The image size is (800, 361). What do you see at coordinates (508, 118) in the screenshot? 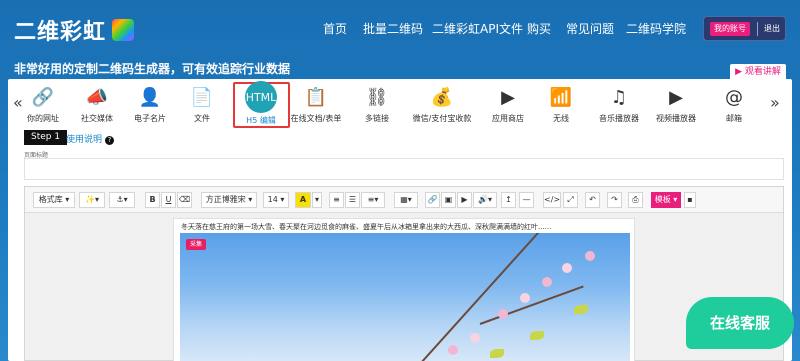
I see `tool-label: 应用商店` at bounding box center [508, 118].